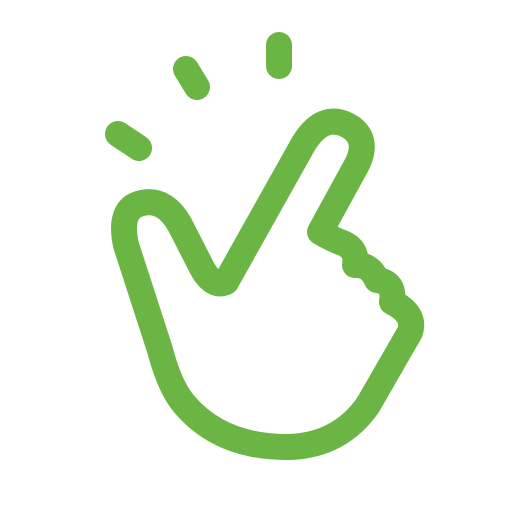  Describe the element at coordinates (128, 141) in the screenshot. I see `snap-line-left` at that location.